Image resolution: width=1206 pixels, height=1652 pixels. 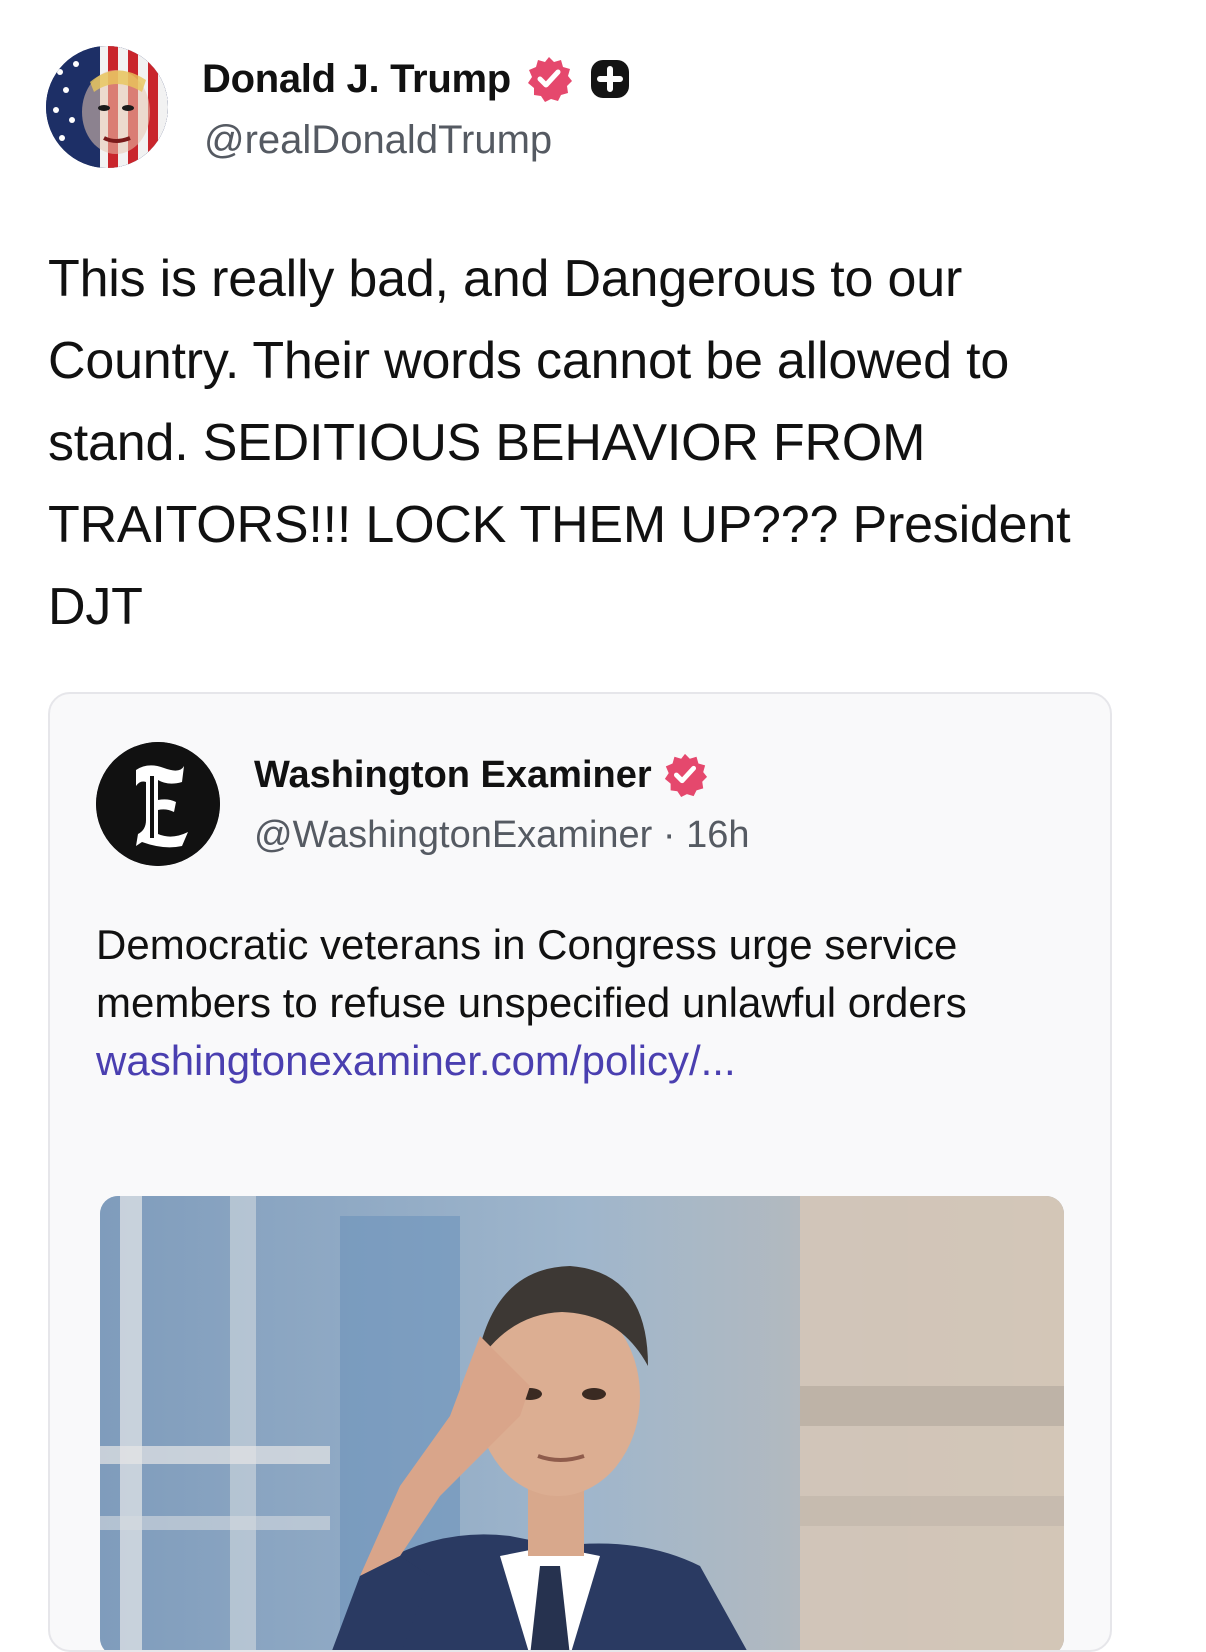 What do you see at coordinates (609, 79) in the screenshot?
I see `plus-badge-icon` at bounding box center [609, 79].